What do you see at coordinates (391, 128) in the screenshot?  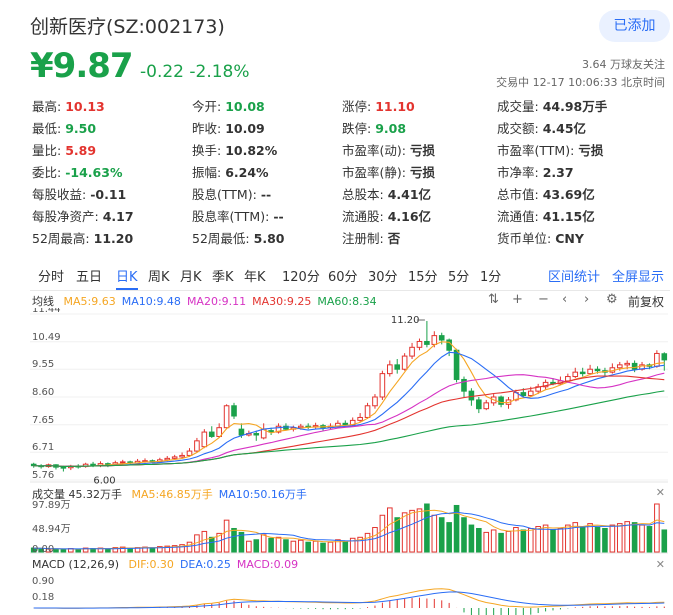 I see `quote-value: 9.08` at bounding box center [391, 128].